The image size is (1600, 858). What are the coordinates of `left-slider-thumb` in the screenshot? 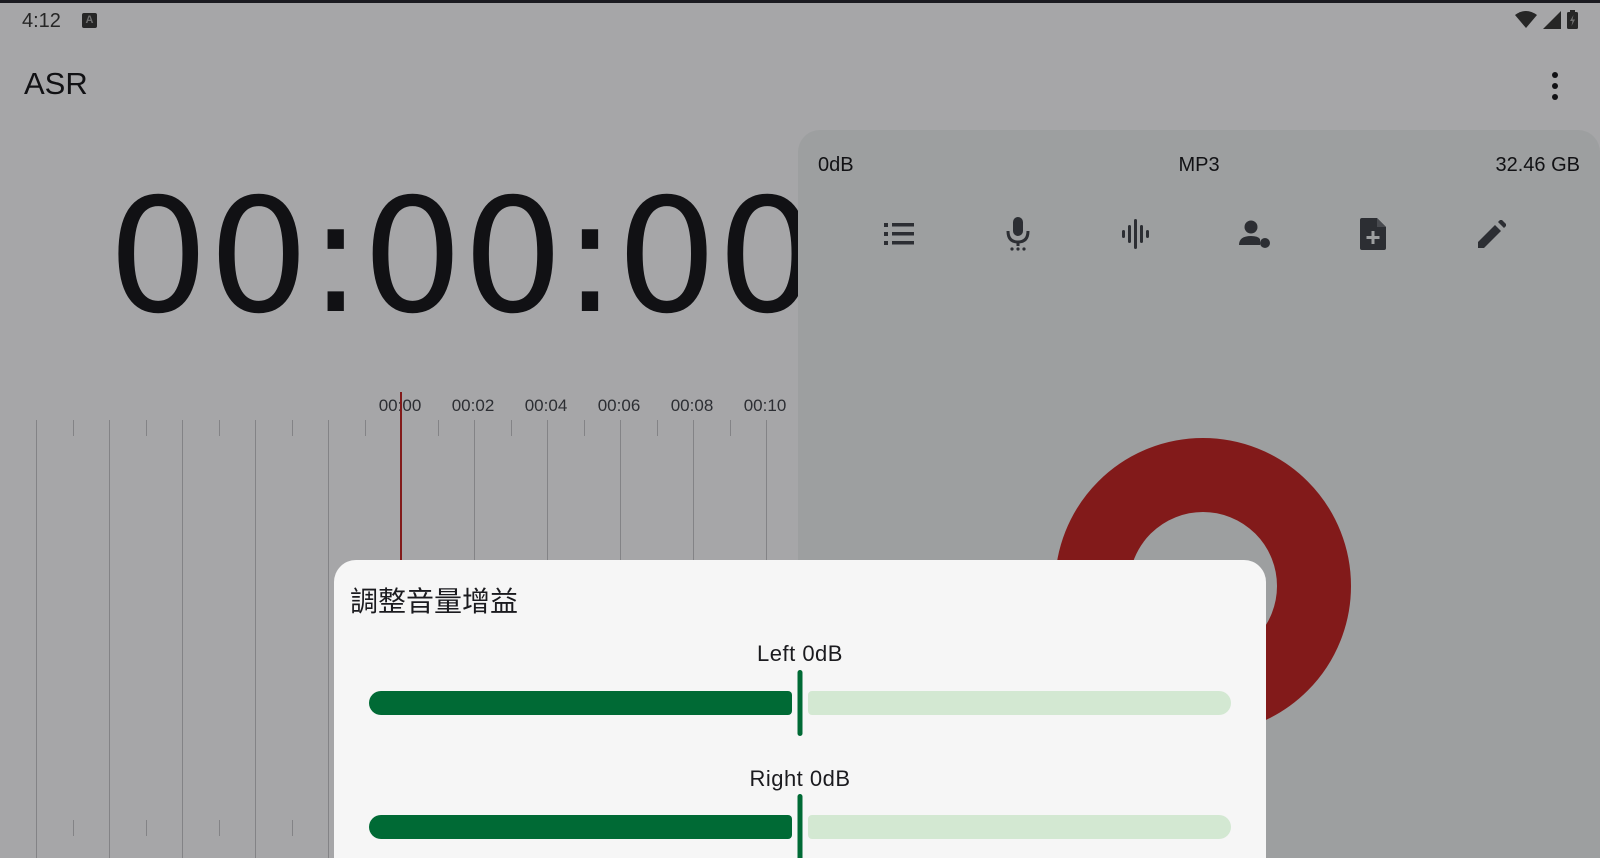 It's located at (800, 703).